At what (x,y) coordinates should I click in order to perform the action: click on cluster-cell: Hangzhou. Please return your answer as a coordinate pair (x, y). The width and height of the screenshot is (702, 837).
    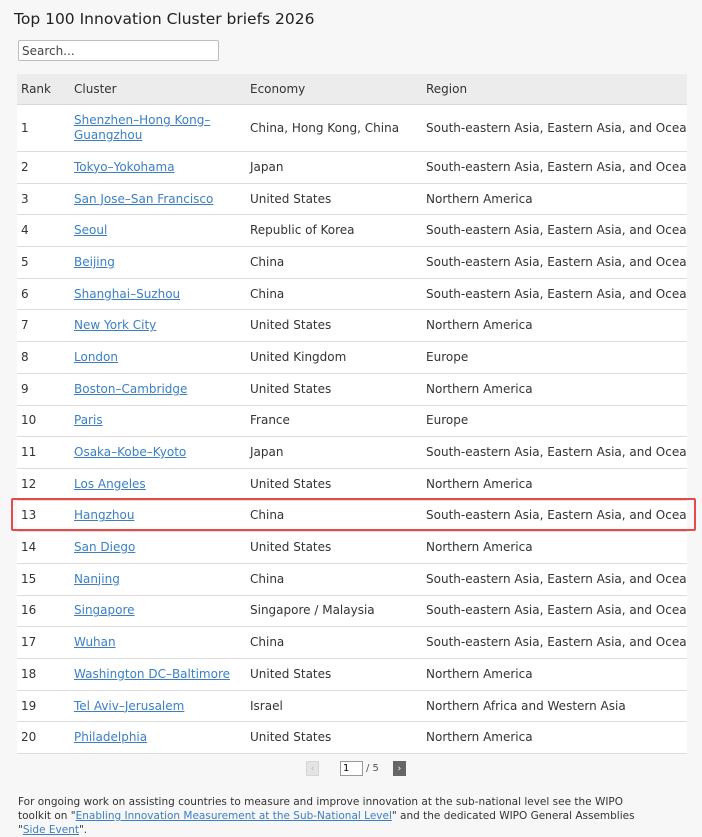
    Looking at the image, I should click on (158, 516).